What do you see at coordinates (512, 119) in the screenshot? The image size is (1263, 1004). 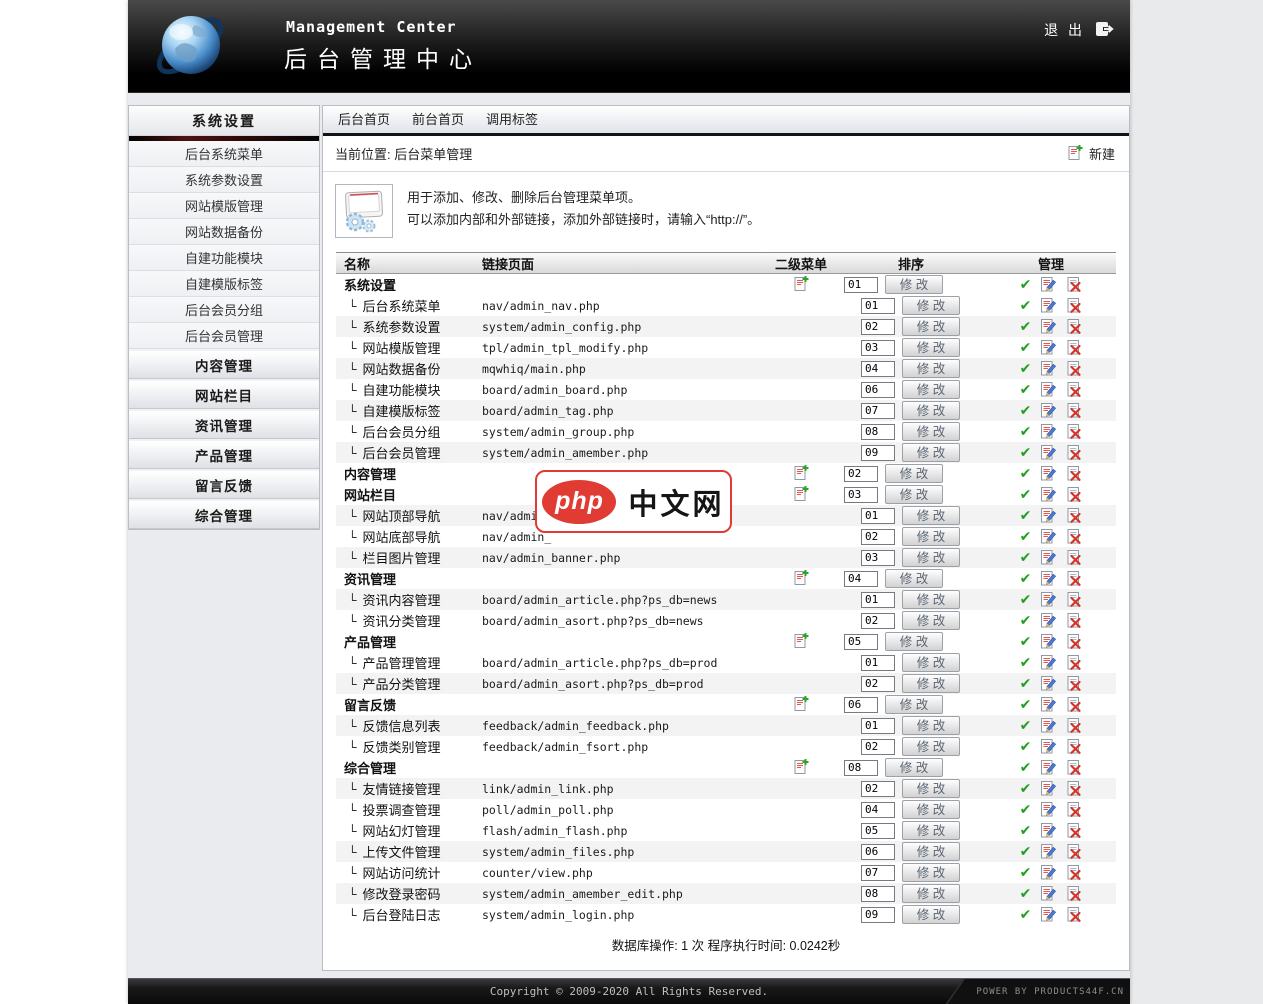 I see `tab: 调用标签` at bounding box center [512, 119].